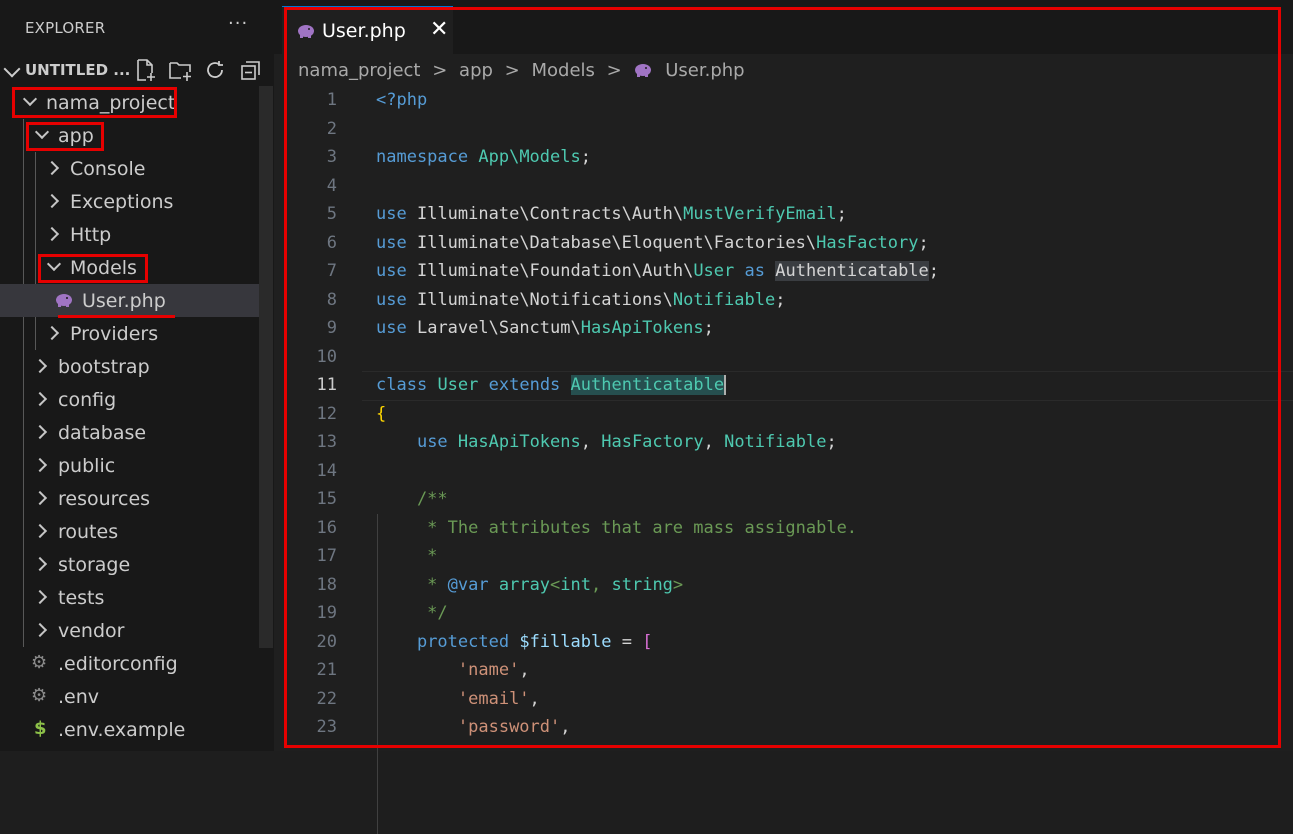  What do you see at coordinates (439, 29) in the screenshot?
I see `close-icon: ✕` at bounding box center [439, 29].